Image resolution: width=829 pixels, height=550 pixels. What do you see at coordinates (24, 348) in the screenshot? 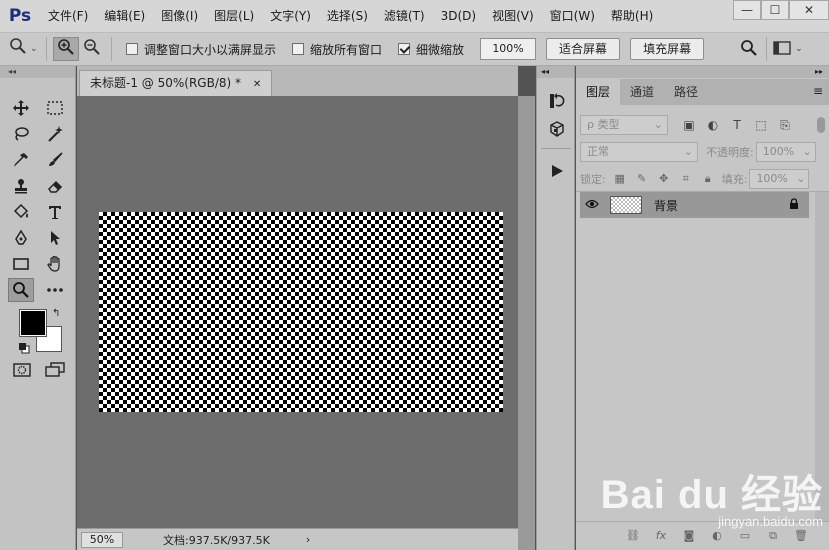
I see `default-colors-icon` at bounding box center [24, 348].